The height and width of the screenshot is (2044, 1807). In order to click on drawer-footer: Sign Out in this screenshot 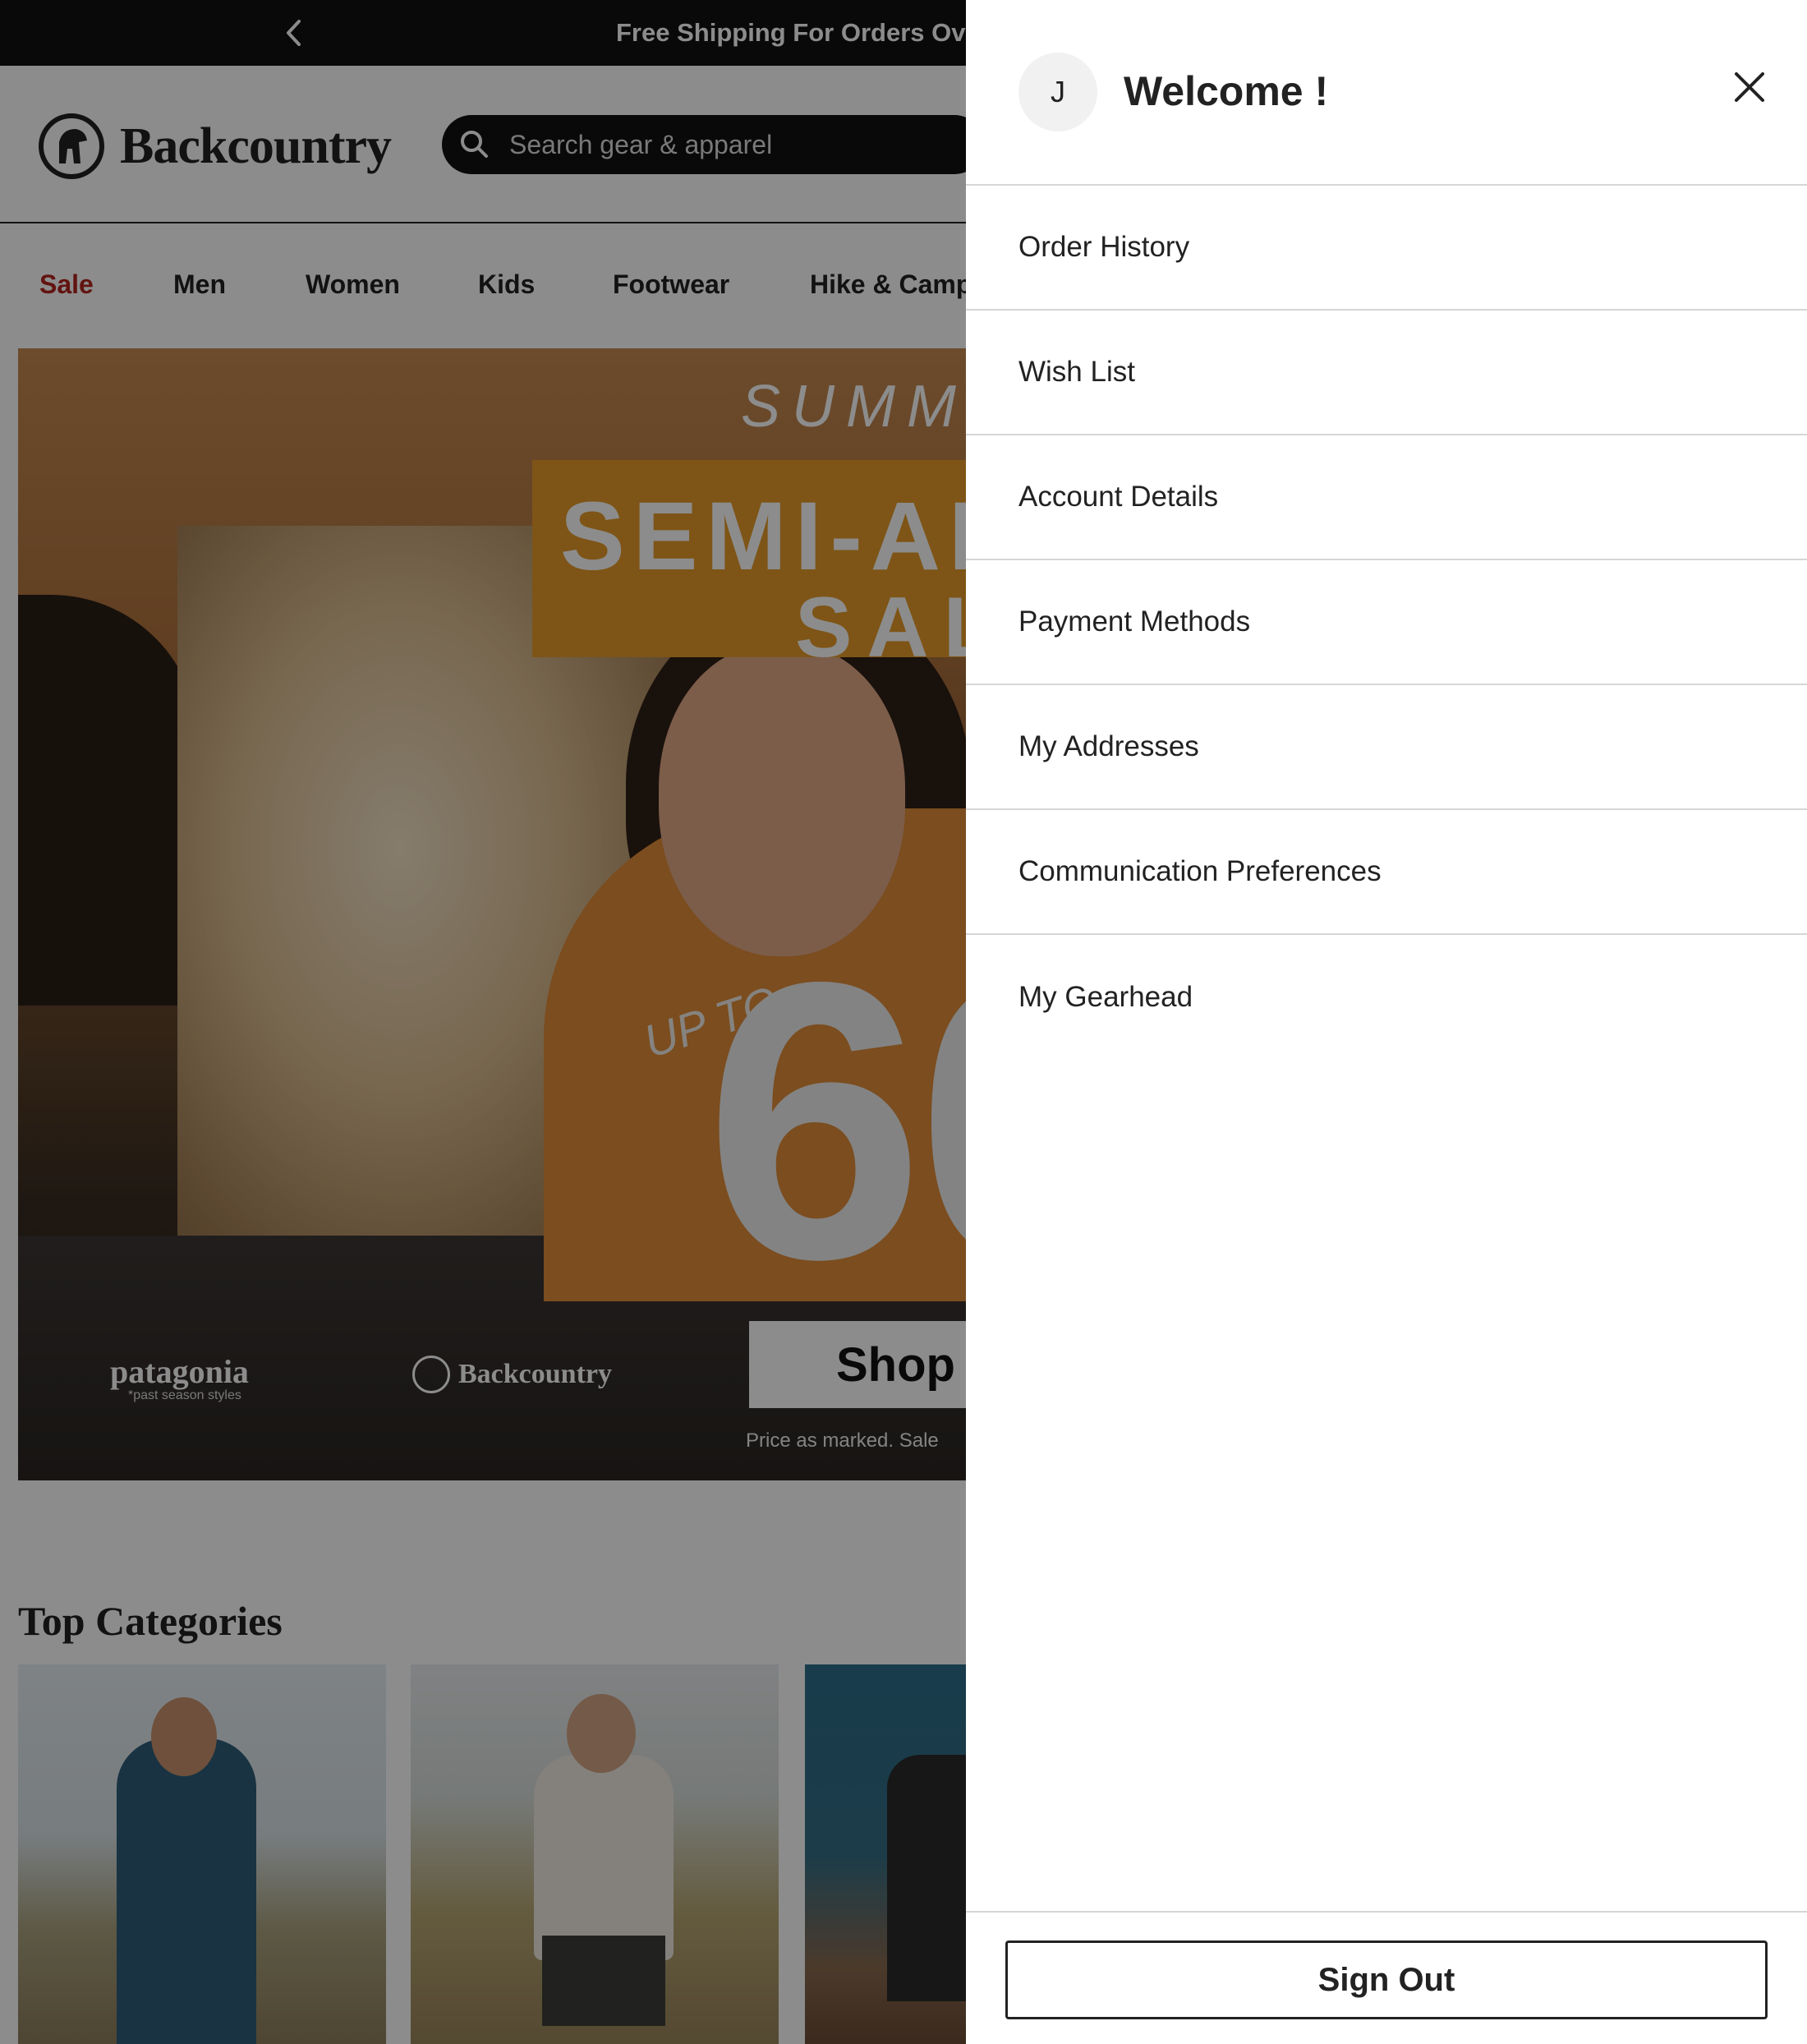, I will do `click(1387, 1977)`.